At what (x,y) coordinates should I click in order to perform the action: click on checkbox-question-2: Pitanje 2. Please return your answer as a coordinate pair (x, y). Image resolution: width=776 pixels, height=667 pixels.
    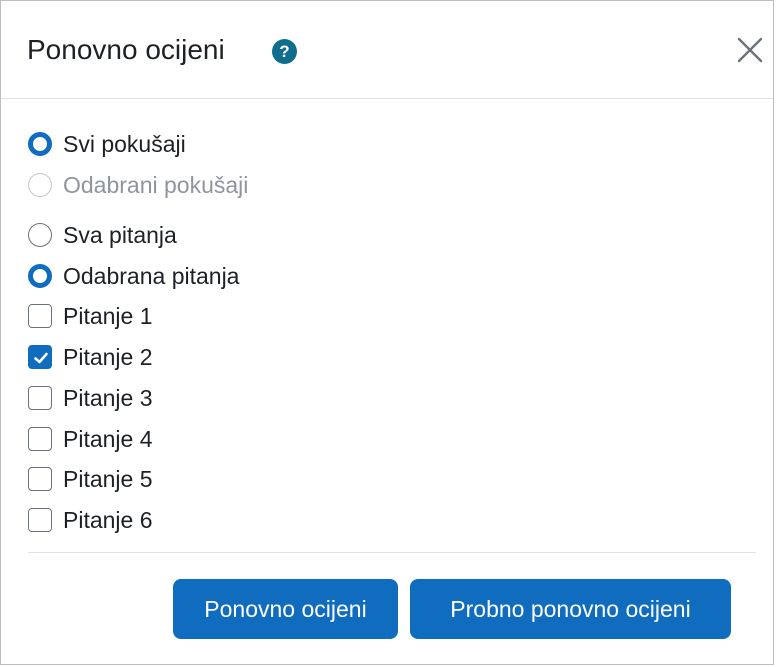
    Looking at the image, I should click on (90, 357).